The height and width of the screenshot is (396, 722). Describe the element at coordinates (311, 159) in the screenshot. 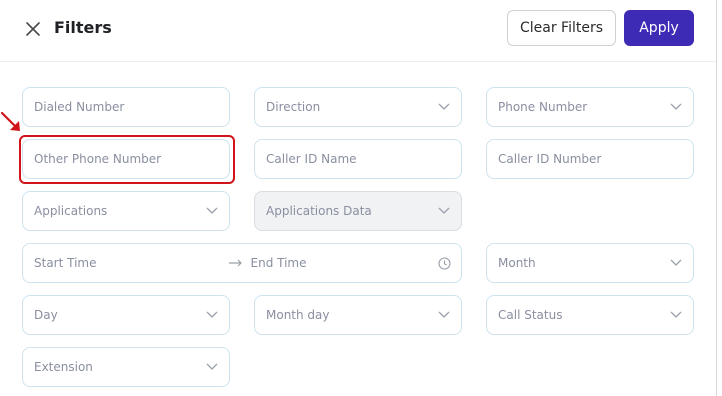

I see `caller-id-name-placeholder: Caller ID Name` at that location.